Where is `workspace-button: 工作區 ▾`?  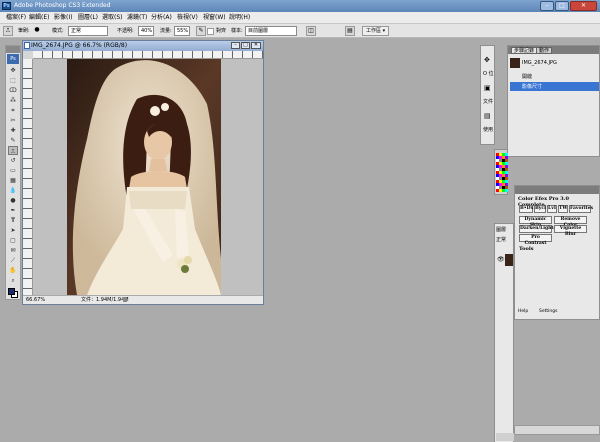 workspace-button: 工作區 ▾ is located at coordinates (376, 31).